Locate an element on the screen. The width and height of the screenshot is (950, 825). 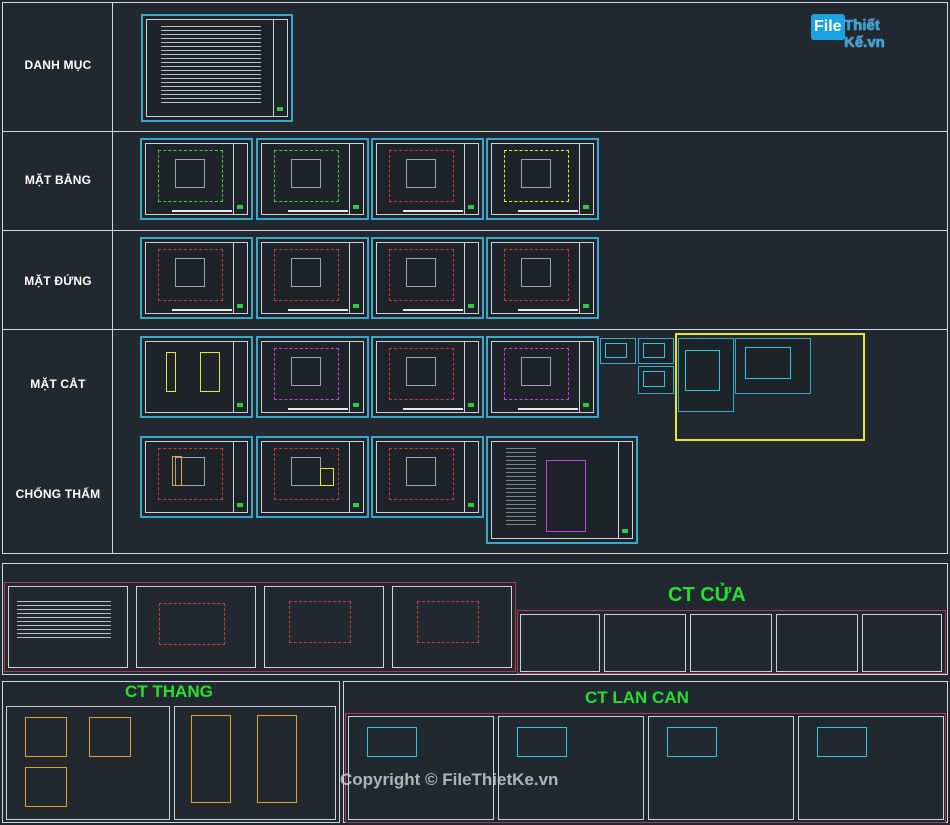
title-ct-cua: CT CỬA is located at coordinates (707, 595).